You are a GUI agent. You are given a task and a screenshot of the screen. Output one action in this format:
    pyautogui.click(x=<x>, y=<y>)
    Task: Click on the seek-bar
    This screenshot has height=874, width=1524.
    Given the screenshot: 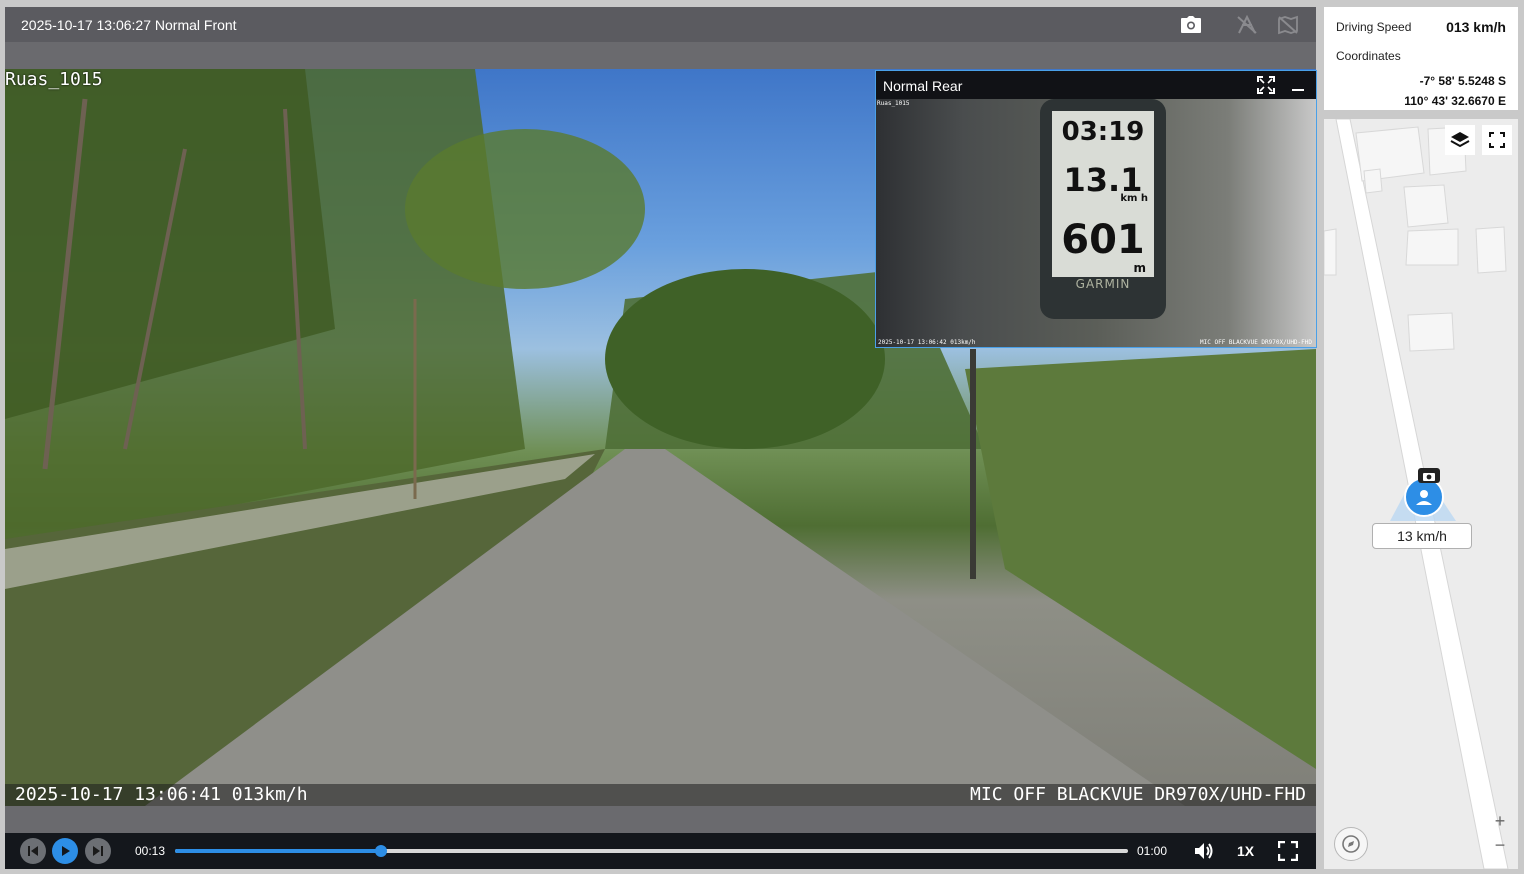 What is the action you would take?
    pyautogui.click(x=651, y=851)
    